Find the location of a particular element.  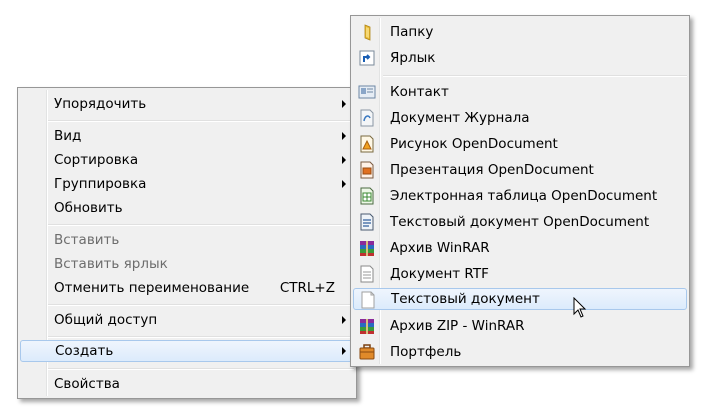

menu-item-label: Контакт is located at coordinates (419, 92).